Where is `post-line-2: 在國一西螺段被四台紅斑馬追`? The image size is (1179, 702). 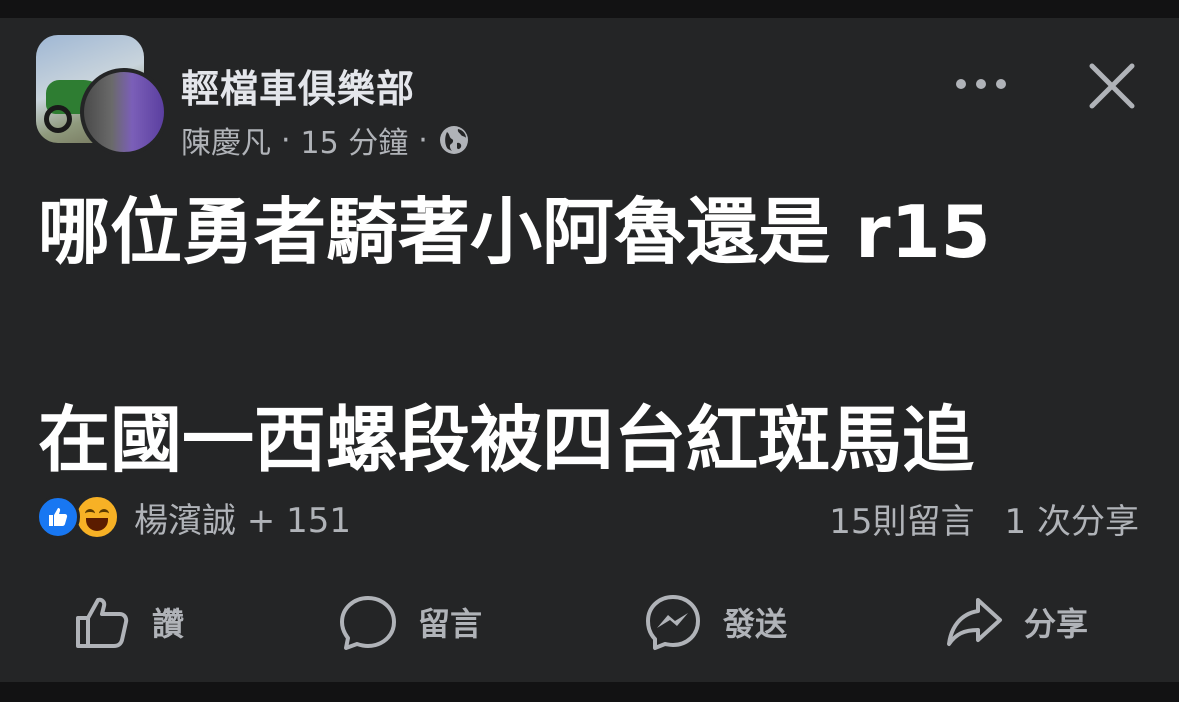
post-line-2: 在國一西螺段被四台紅斑馬追 is located at coordinates (506, 440).